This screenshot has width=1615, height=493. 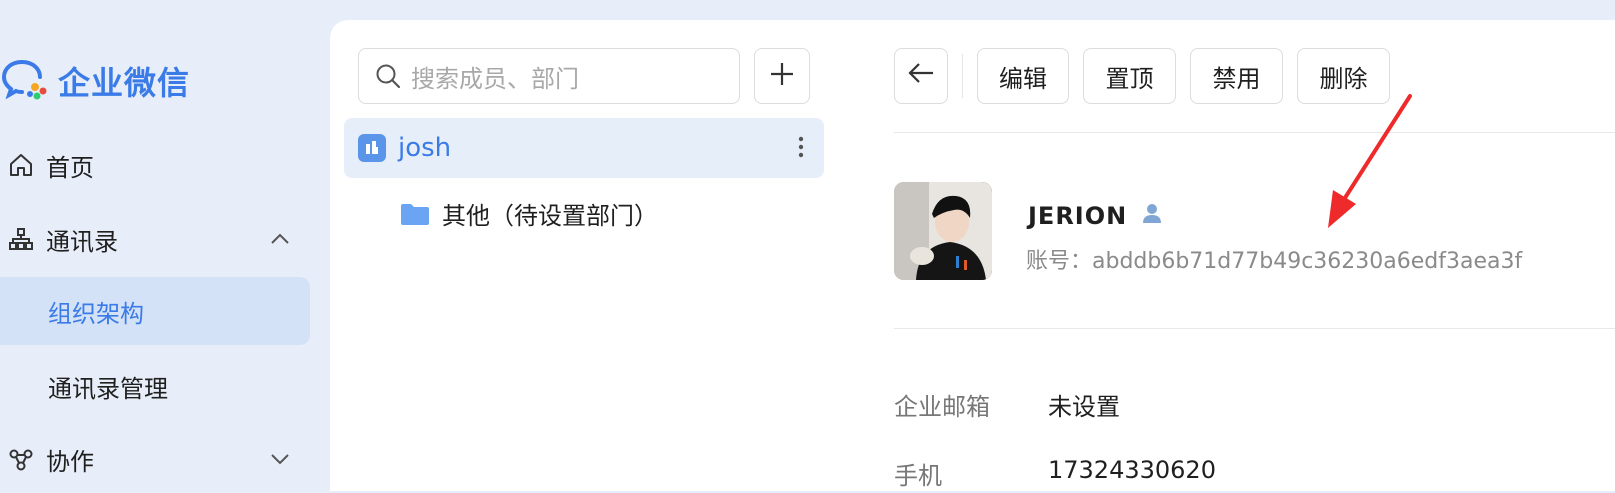 I want to click on add-button, so click(x=782, y=76).